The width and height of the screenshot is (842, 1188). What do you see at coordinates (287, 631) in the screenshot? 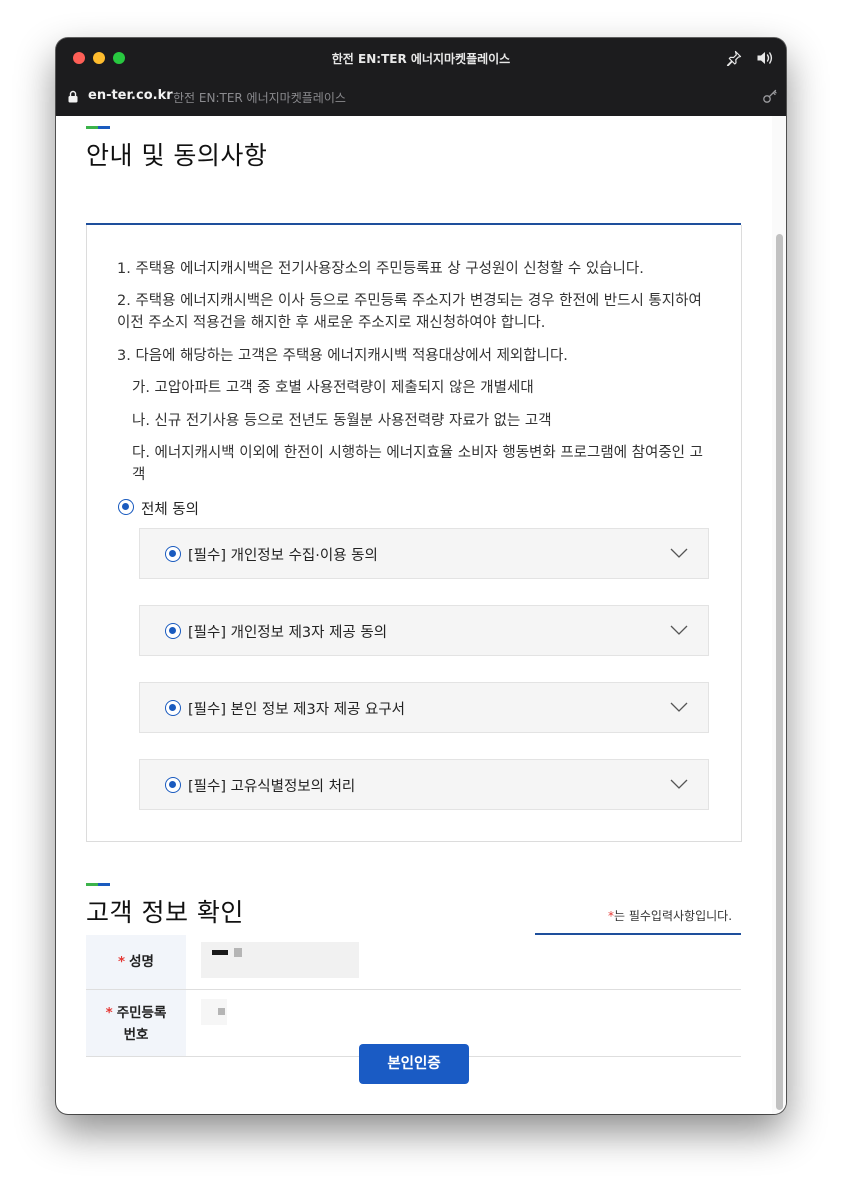
I see `agreement-label: [필수] 개인정보 제3자 제공 동의` at bounding box center [287, 631].